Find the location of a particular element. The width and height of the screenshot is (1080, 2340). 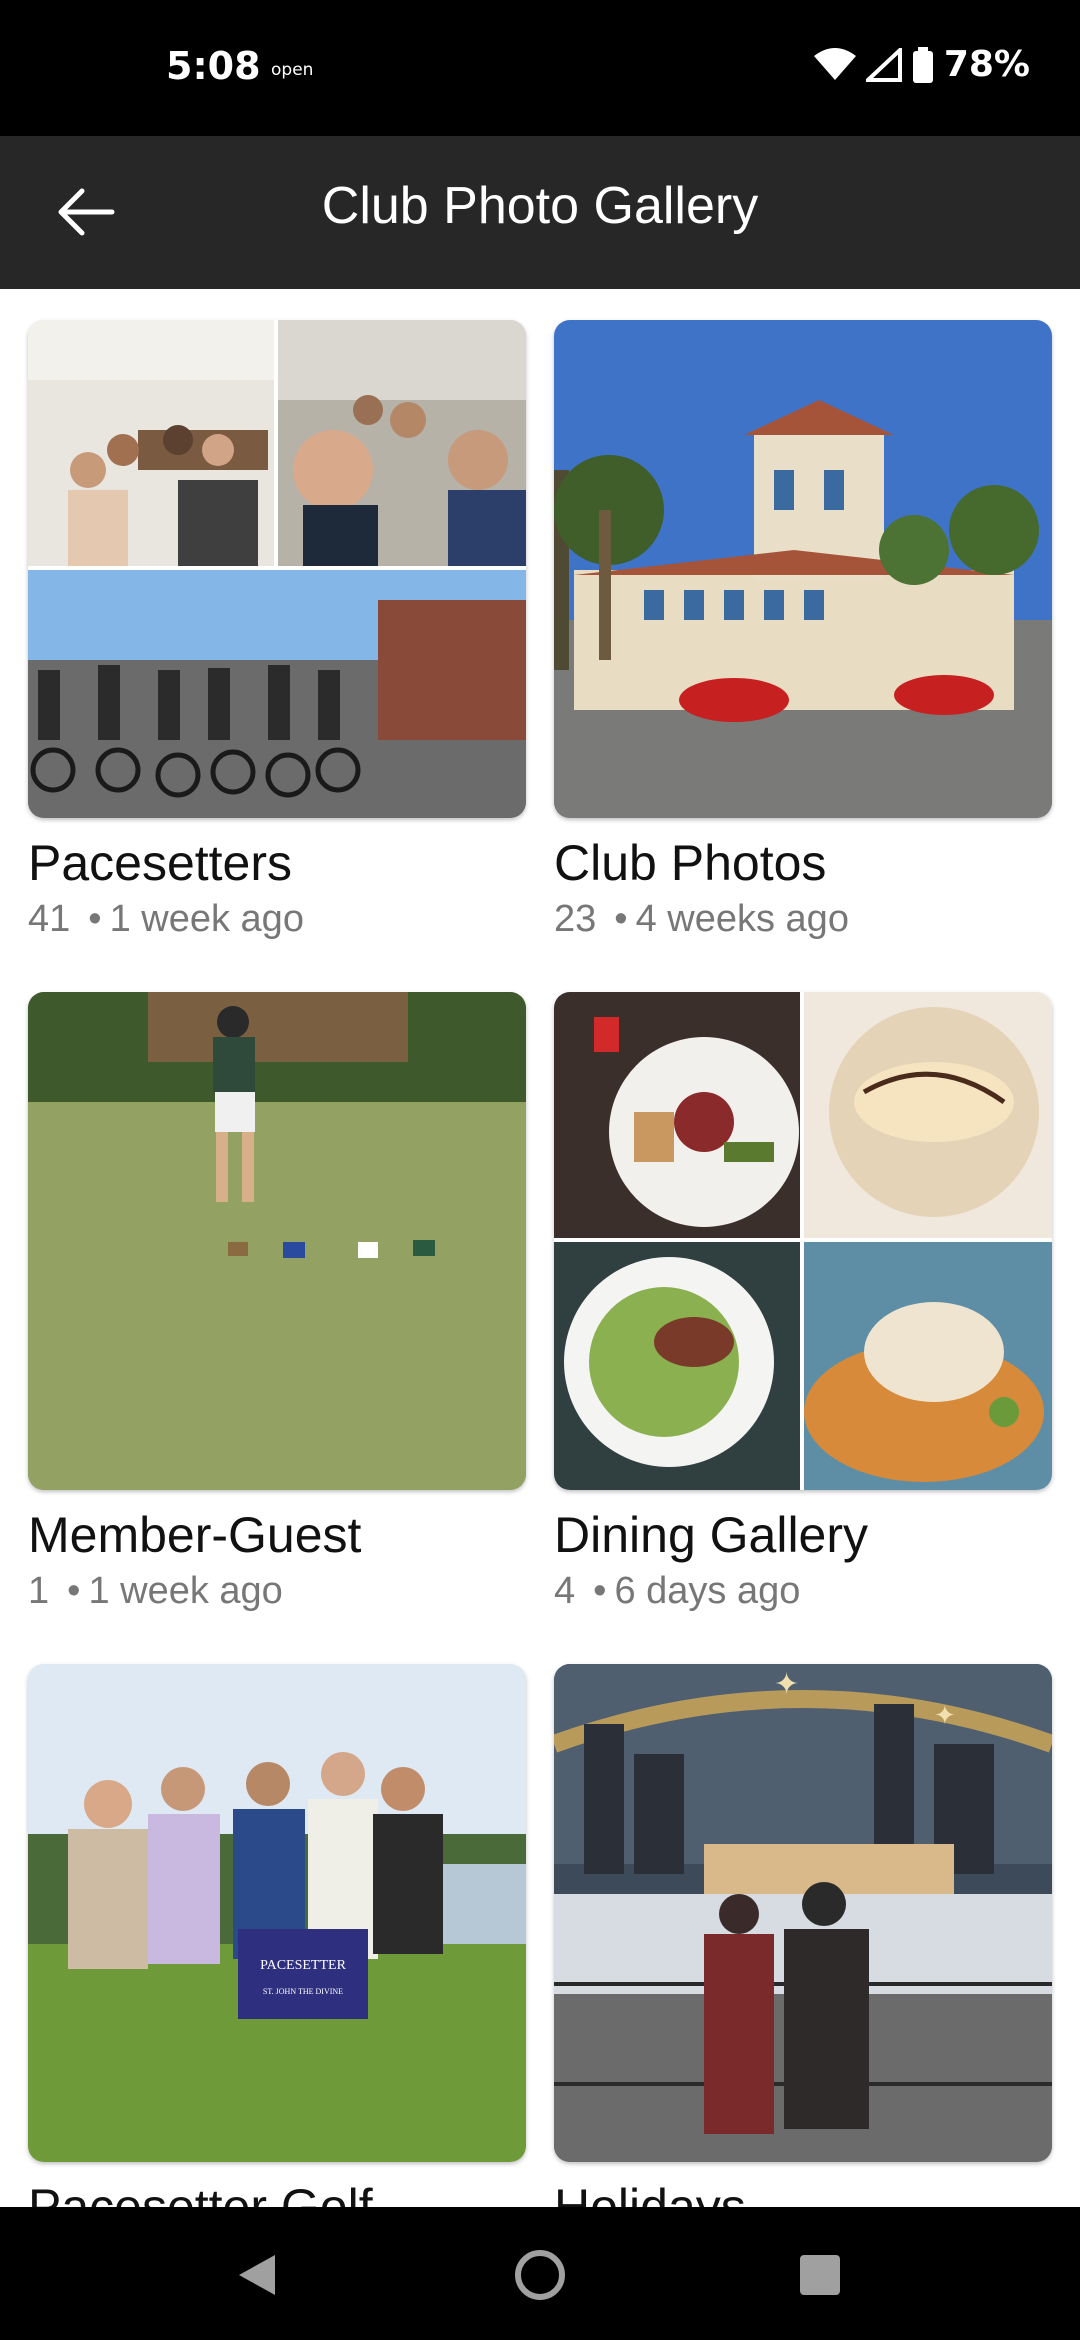

album-meta: 1 • 1 week ago is located at coordinates (277, 1591).